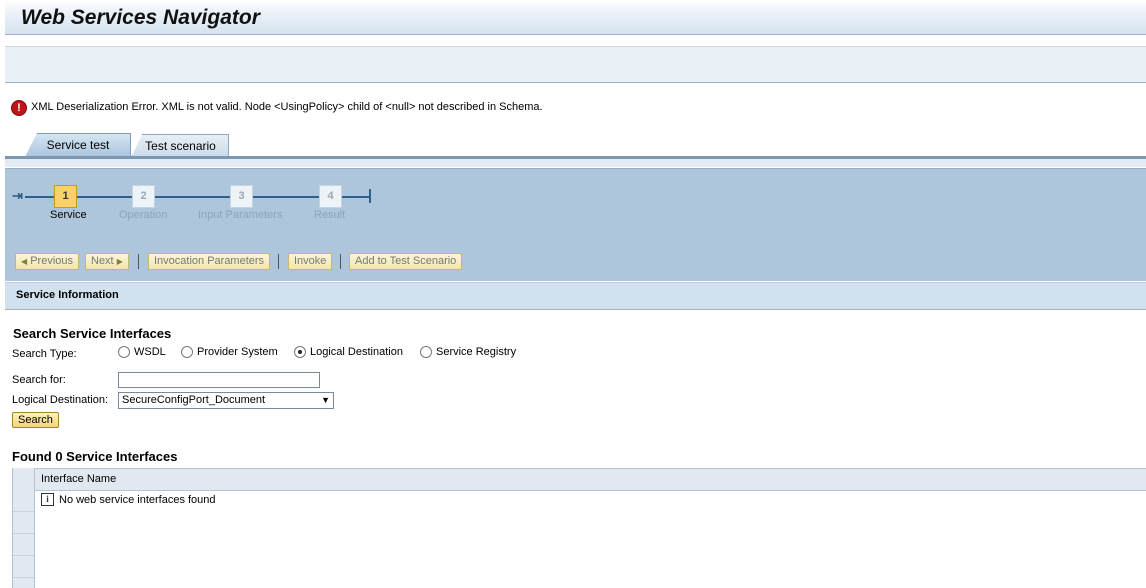 Image resolution: width=1146 pixels, height=588 pixels. Describe the element at coordinates (52, 261) in the screenshot. I see `previous-button-label: Previous` at that location.